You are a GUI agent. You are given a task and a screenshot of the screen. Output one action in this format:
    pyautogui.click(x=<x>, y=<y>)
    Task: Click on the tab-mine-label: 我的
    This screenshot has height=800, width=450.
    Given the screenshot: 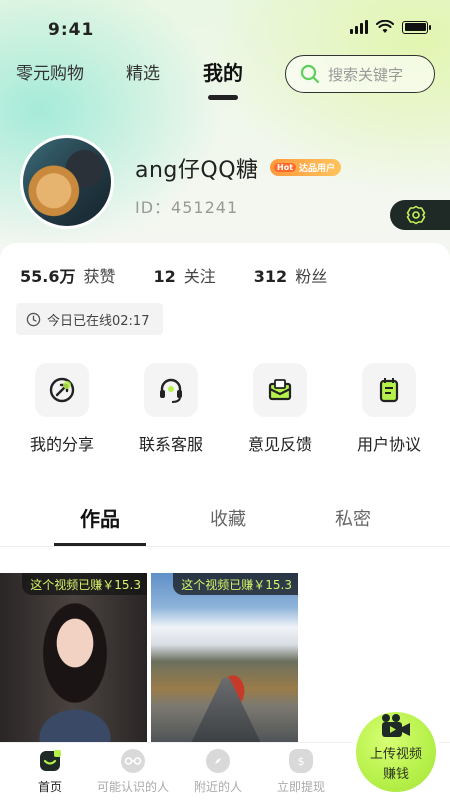 What is the action you would take?
    pyautogui.click(x=223, y=73)
    